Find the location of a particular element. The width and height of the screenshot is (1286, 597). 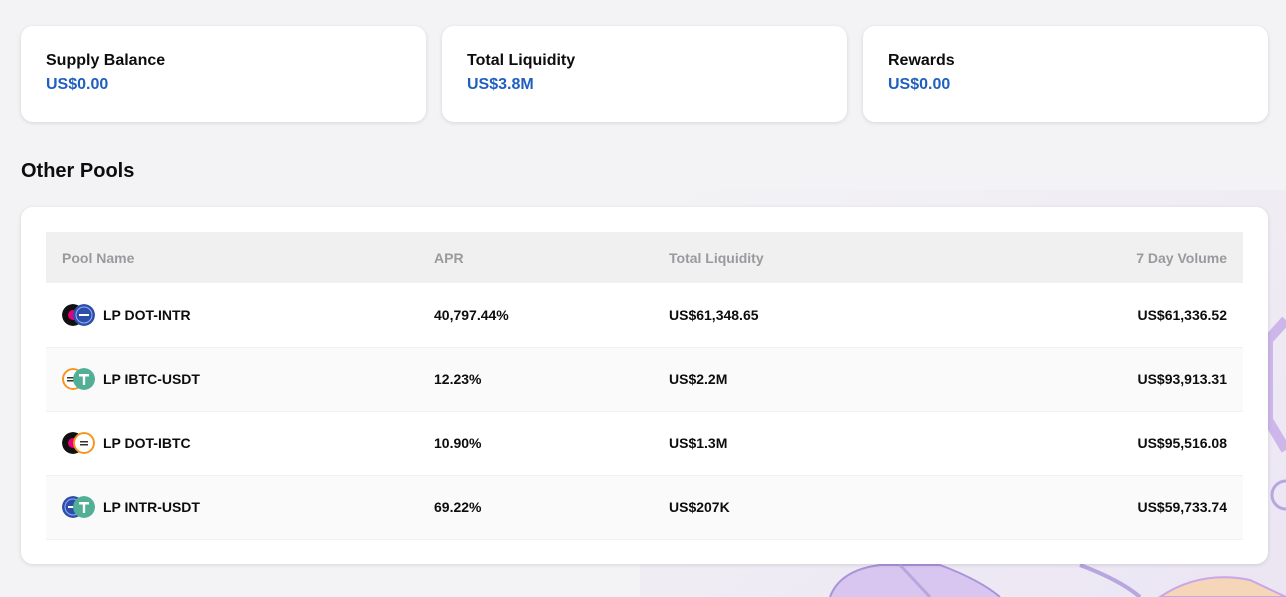

liquidity-cell: US$2.2M is located at coordinates (698, 379).